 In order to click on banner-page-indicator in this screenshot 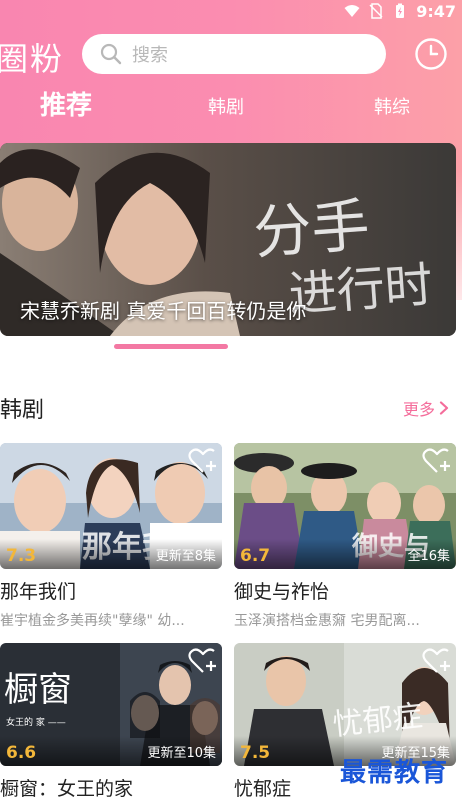, I will do `click(171, 346)`.